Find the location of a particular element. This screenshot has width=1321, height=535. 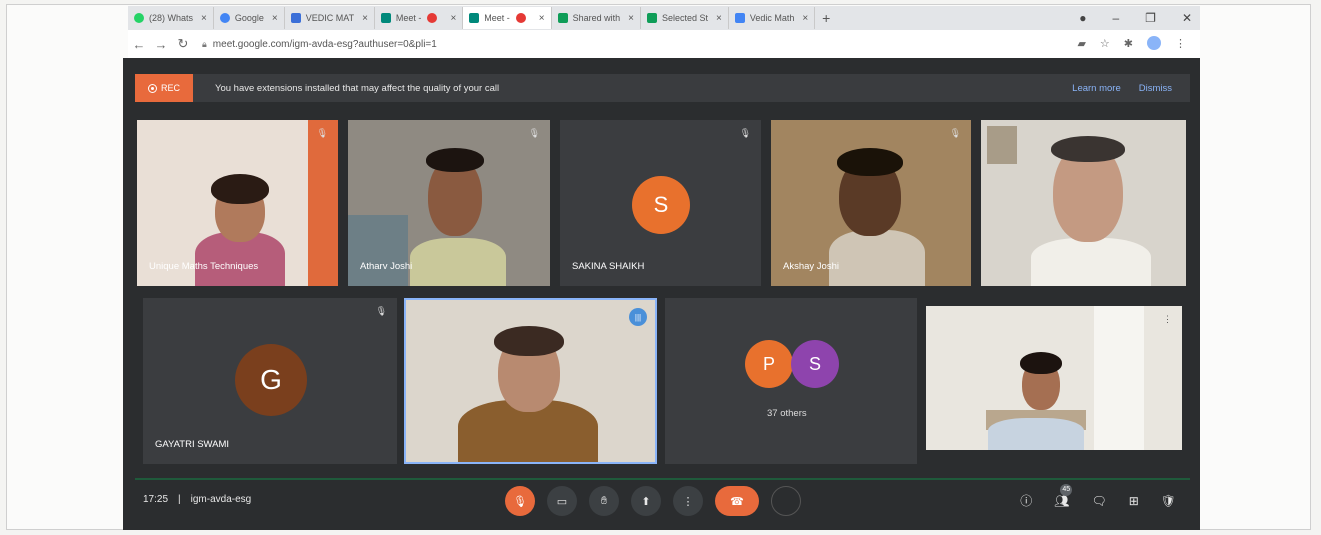

people-button: 👥︎ 45 is located at coordinates (1063, 495).